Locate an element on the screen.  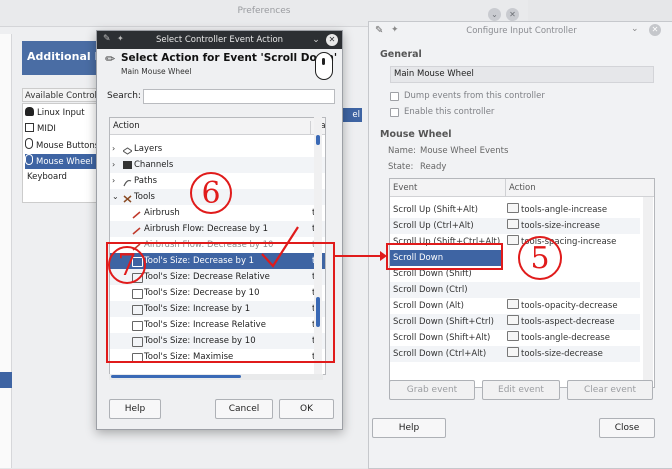
annotation-arrow-head is located at coordinates (383, 256).